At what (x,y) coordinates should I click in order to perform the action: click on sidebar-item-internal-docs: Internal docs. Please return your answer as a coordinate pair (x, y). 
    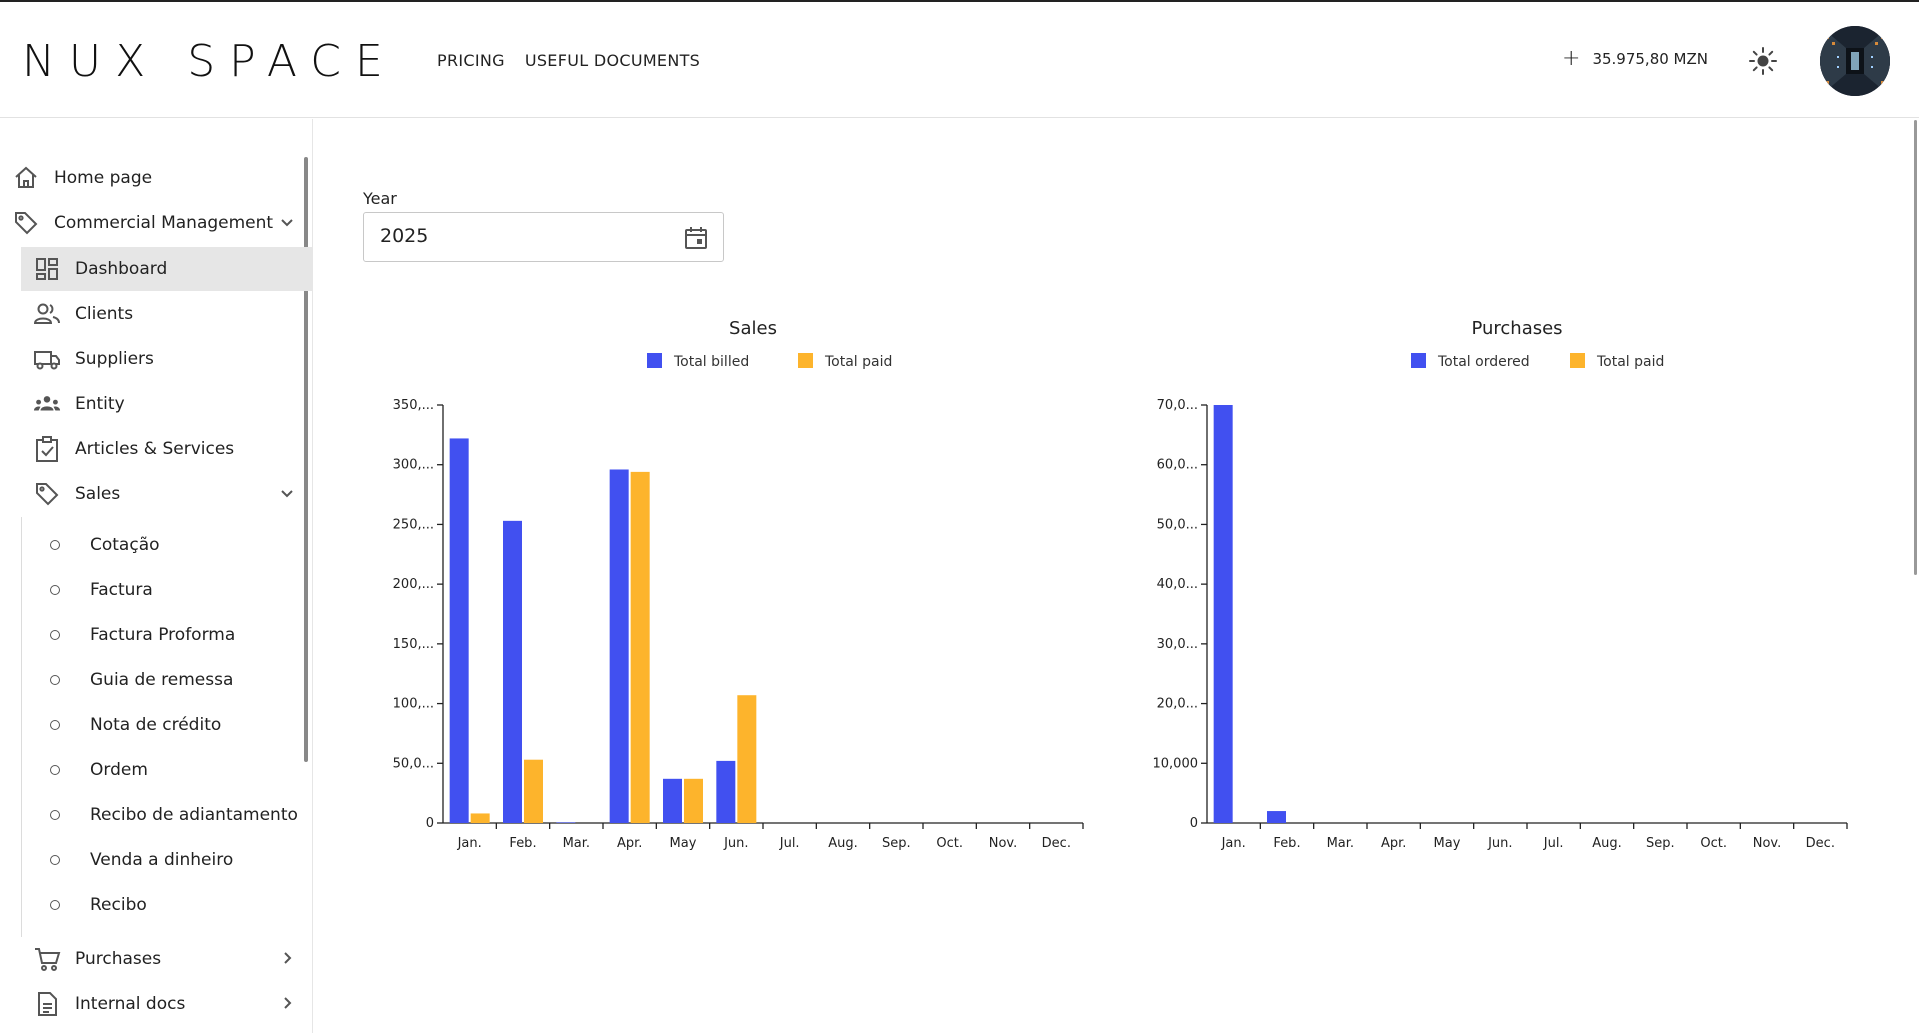
    Looking at the image, I should click on (164, 1004).